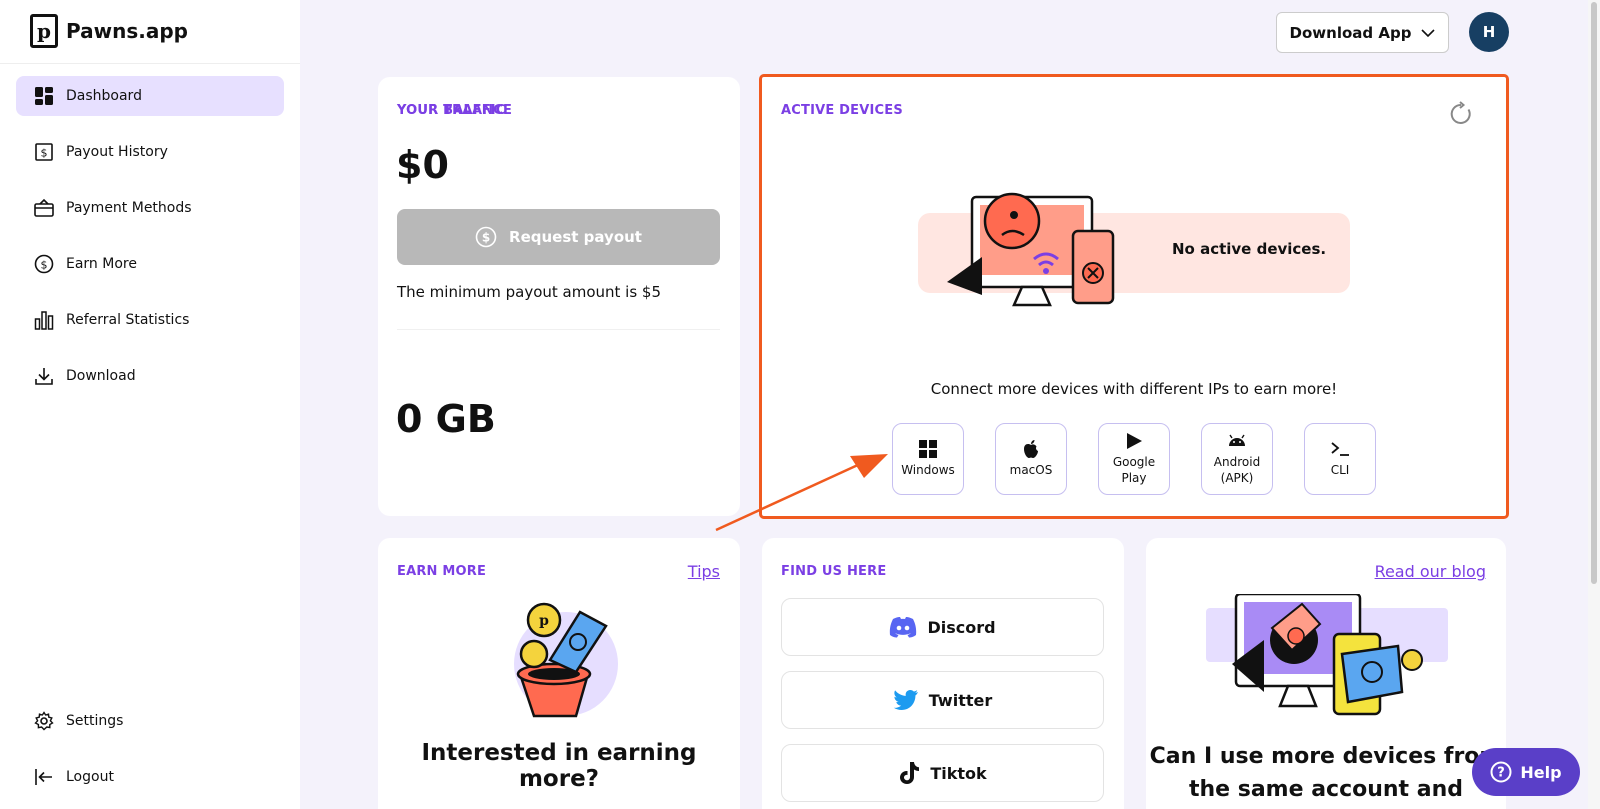 The width and height of the screenshot is (1600, 809). I want to click on gear-icon, so click(44, 721).